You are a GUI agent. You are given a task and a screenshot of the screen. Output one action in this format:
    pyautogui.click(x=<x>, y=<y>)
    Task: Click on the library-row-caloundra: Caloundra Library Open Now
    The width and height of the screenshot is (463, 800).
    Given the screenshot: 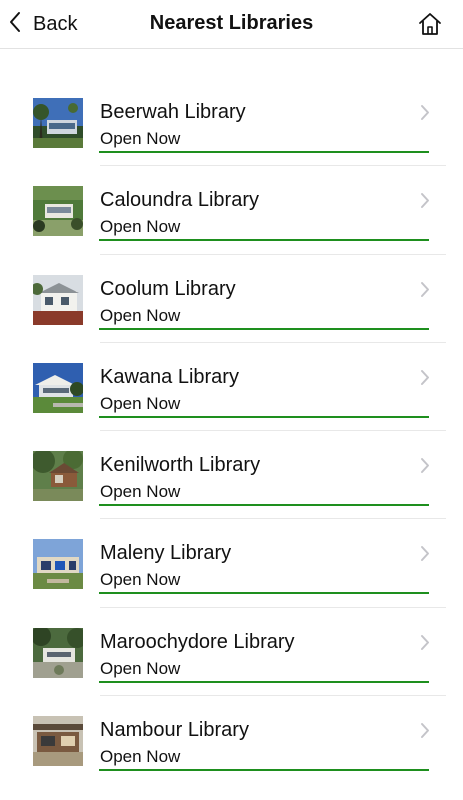 What is the action you would take?
    pyautogui.click(x=231, y=210)
    